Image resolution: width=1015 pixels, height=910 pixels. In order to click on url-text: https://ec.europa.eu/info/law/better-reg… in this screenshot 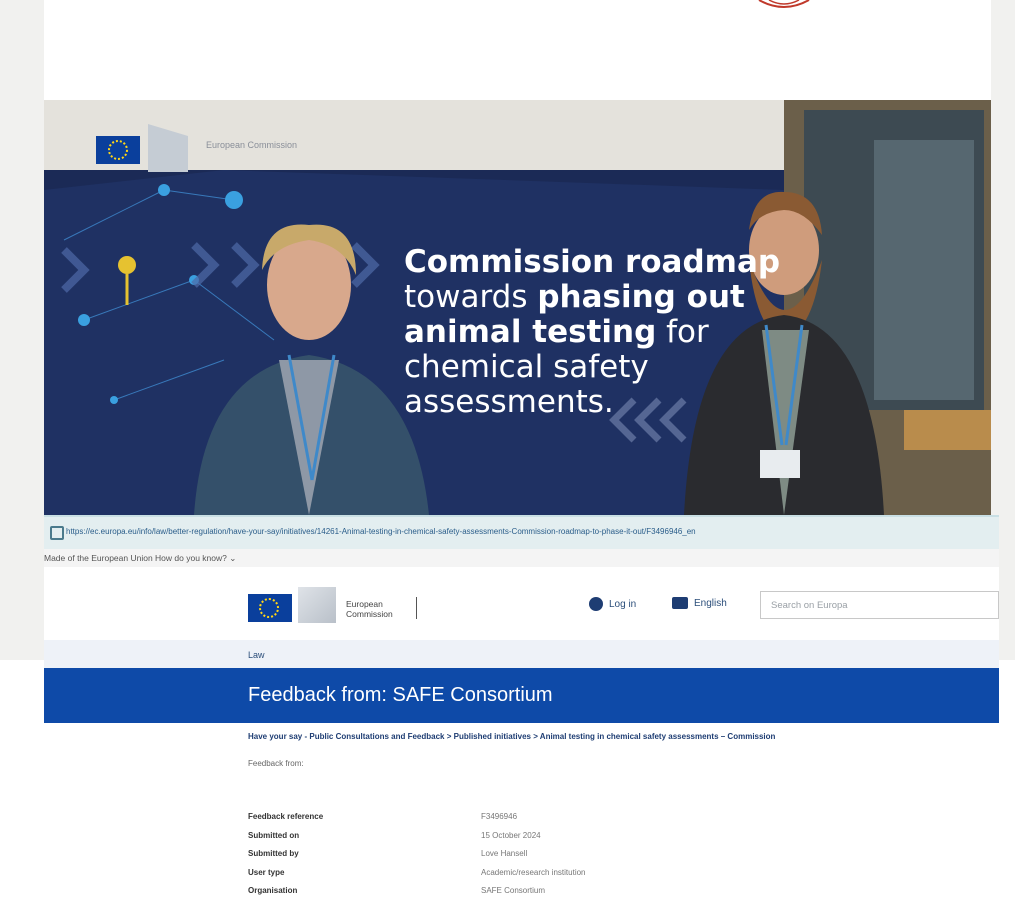, I will do `click(528, 531)`.